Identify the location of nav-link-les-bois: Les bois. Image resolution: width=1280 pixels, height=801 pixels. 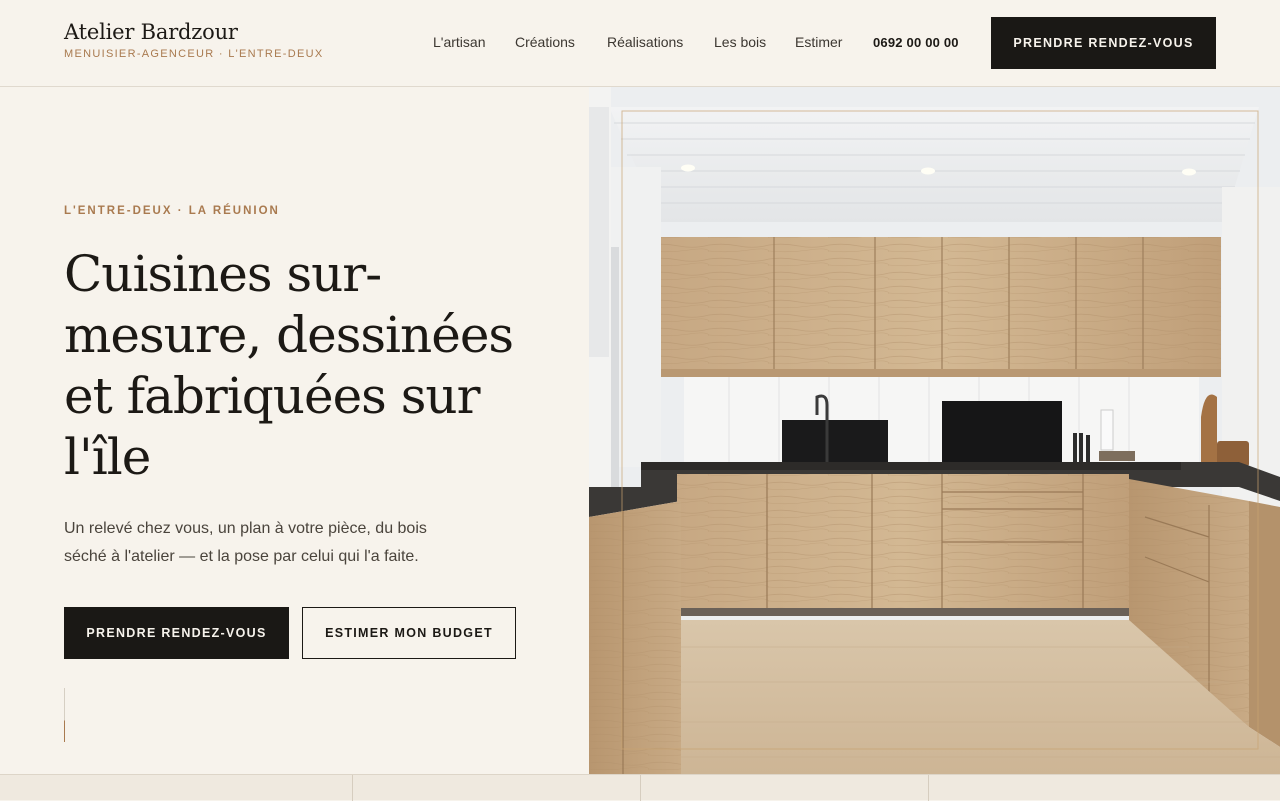
(740, 42).